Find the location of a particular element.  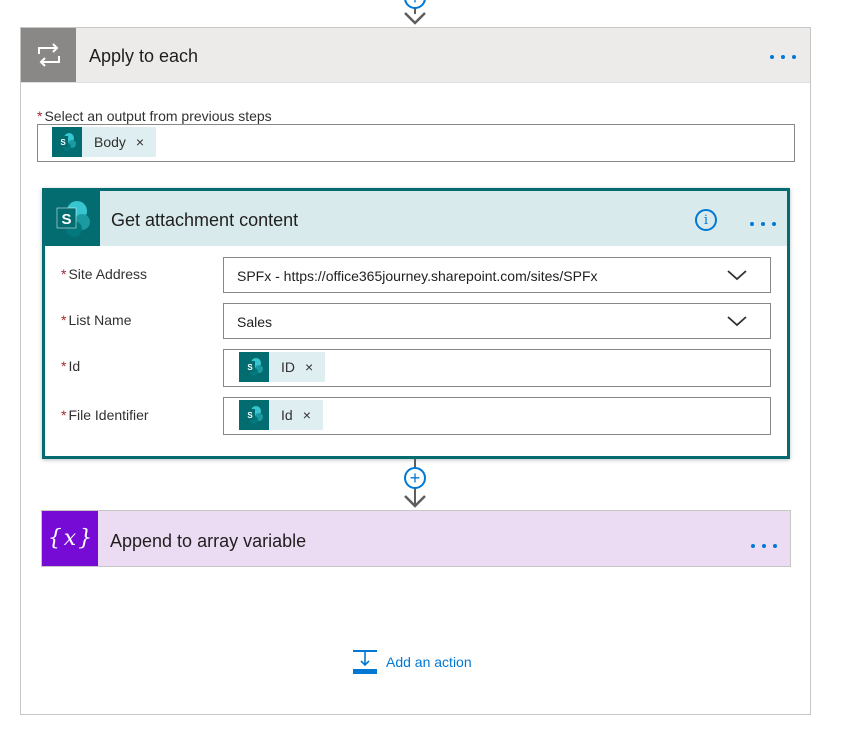

output-field-label: * Select an output from previous steps is located at coordinates (154, 116).